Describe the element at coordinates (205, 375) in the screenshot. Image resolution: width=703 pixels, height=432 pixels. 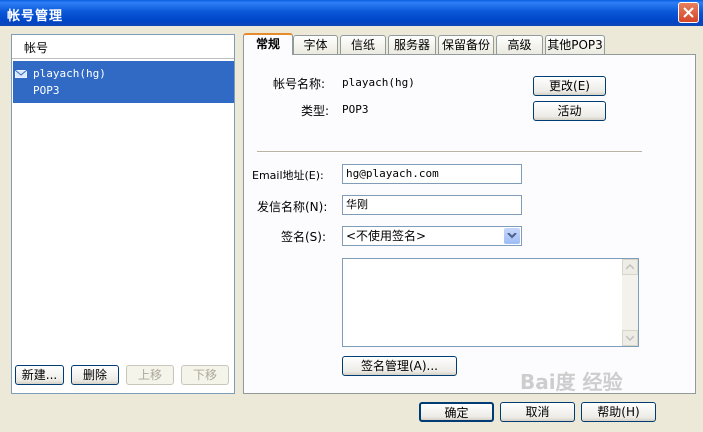
I see `move-down-button: 下移` at that location.